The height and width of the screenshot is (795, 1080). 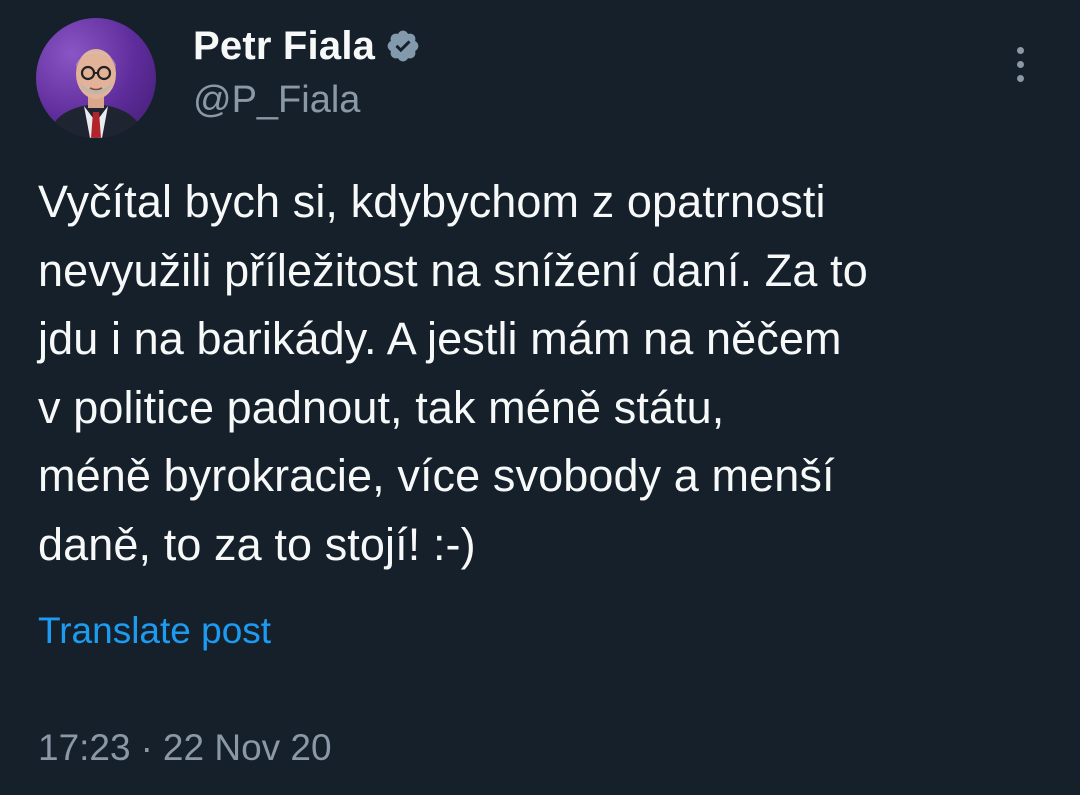 I want to click on translate-post-link: Translate post, so click(x=154, y=631).